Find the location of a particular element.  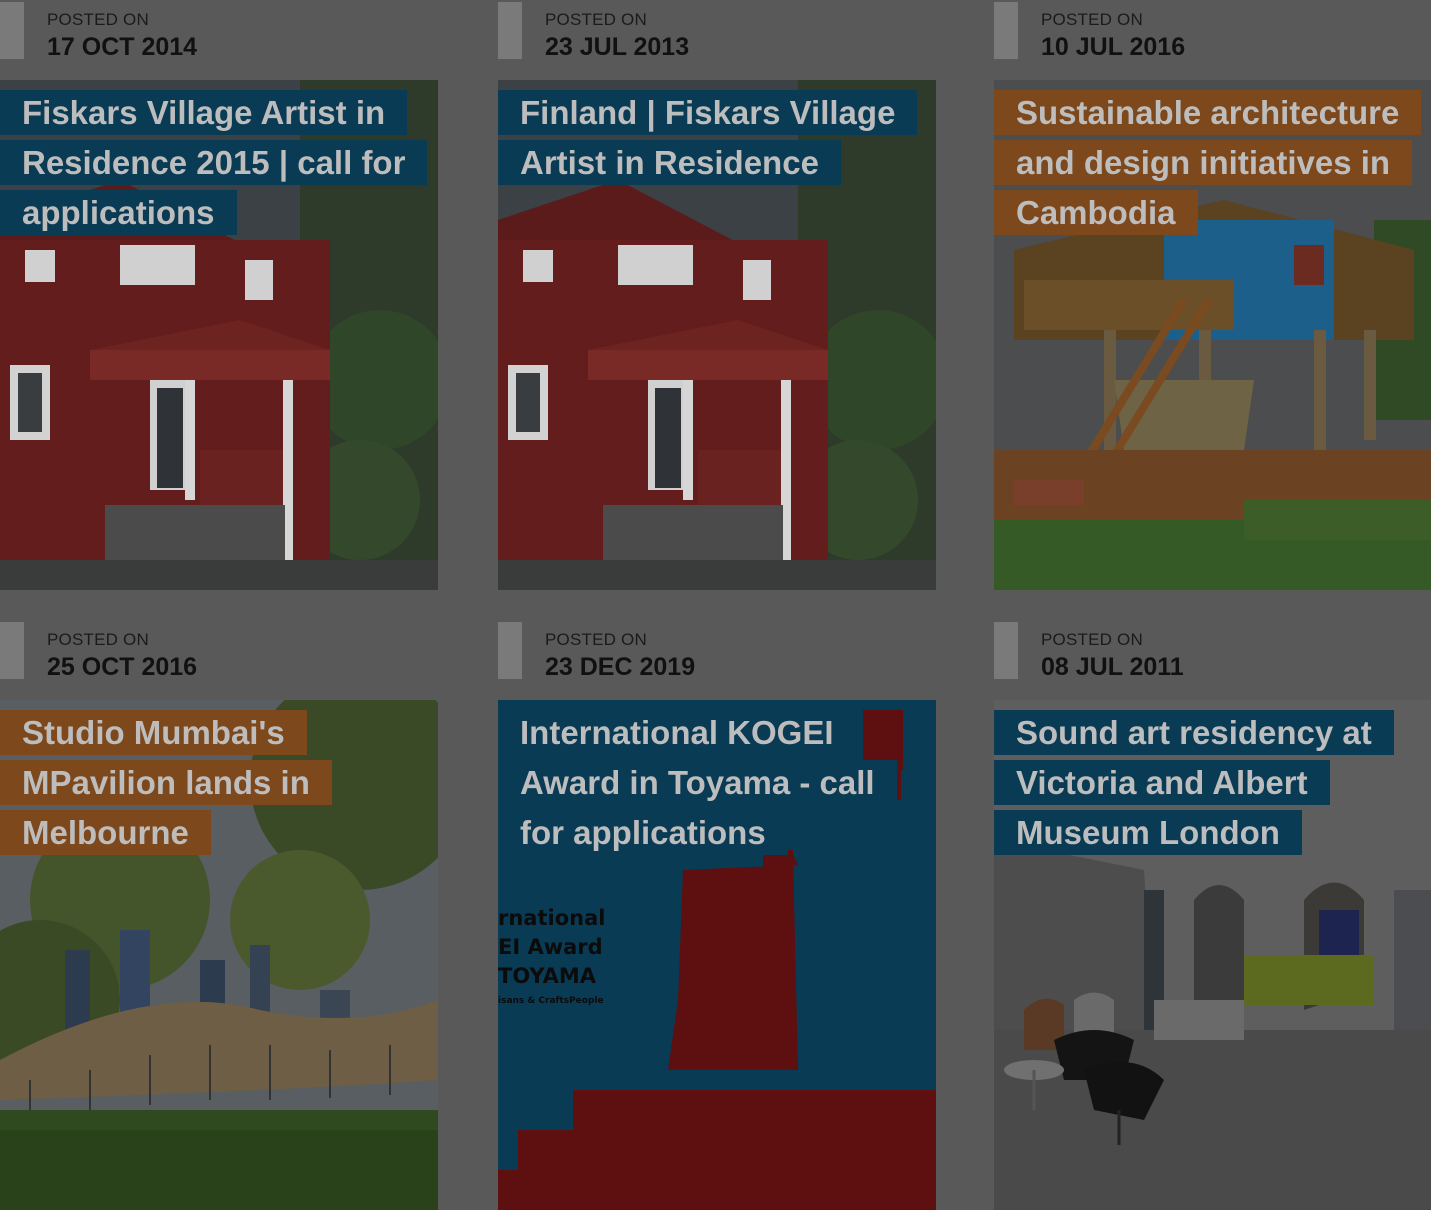

post-meta: POSTED ON 23 DEC 2019 is located at coordinates (717, 660).